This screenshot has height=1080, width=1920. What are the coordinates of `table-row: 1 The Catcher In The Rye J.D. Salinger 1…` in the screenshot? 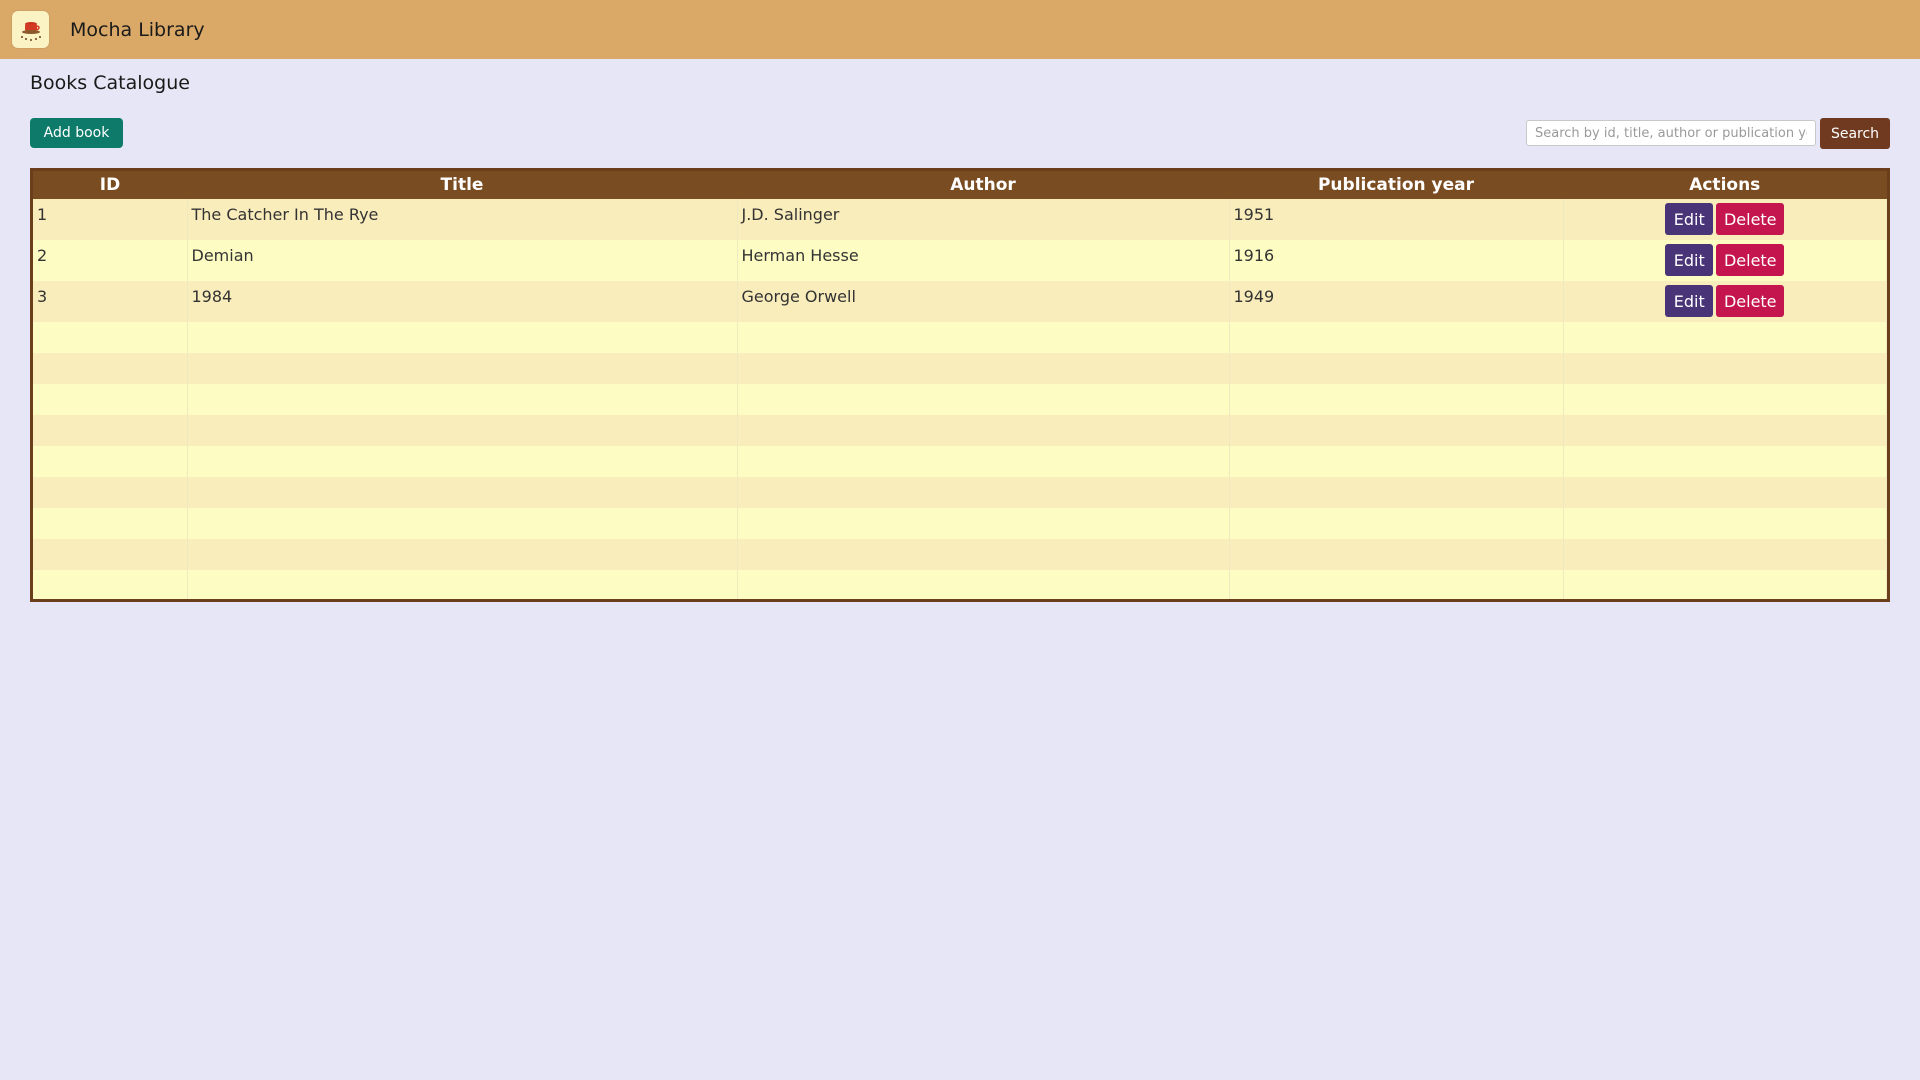 It's located at (960, 219).